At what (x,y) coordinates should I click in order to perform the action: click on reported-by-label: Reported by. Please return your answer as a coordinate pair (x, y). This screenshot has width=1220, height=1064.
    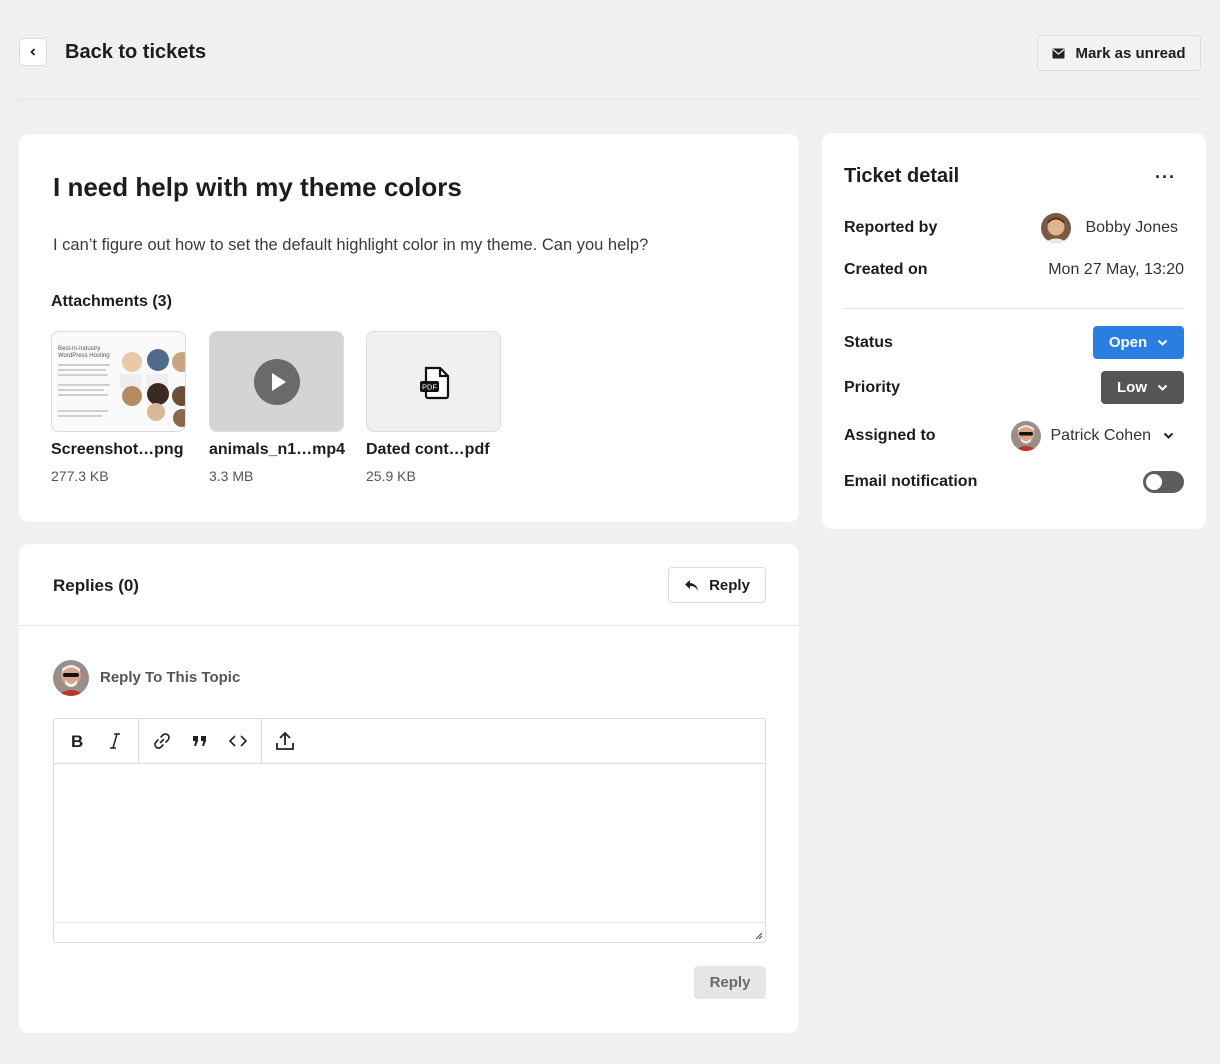
    Looking at the image, I should click on (891, 227).